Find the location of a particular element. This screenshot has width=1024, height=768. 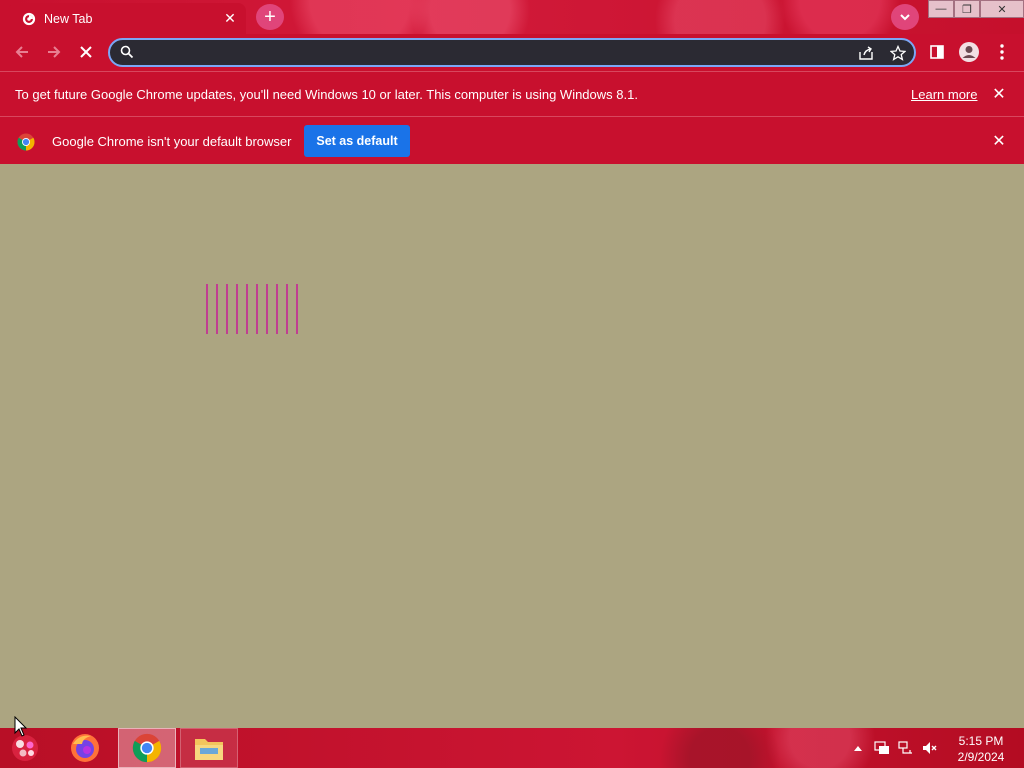

firefox-icon is located at coordinates (85, 748).